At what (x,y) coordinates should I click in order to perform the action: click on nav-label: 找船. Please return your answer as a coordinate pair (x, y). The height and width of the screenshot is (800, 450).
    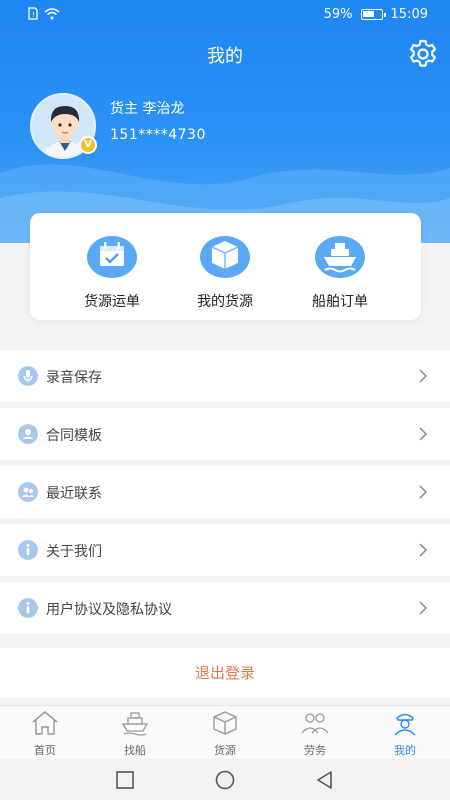
    Looking at the image, I should click on (135, 750).